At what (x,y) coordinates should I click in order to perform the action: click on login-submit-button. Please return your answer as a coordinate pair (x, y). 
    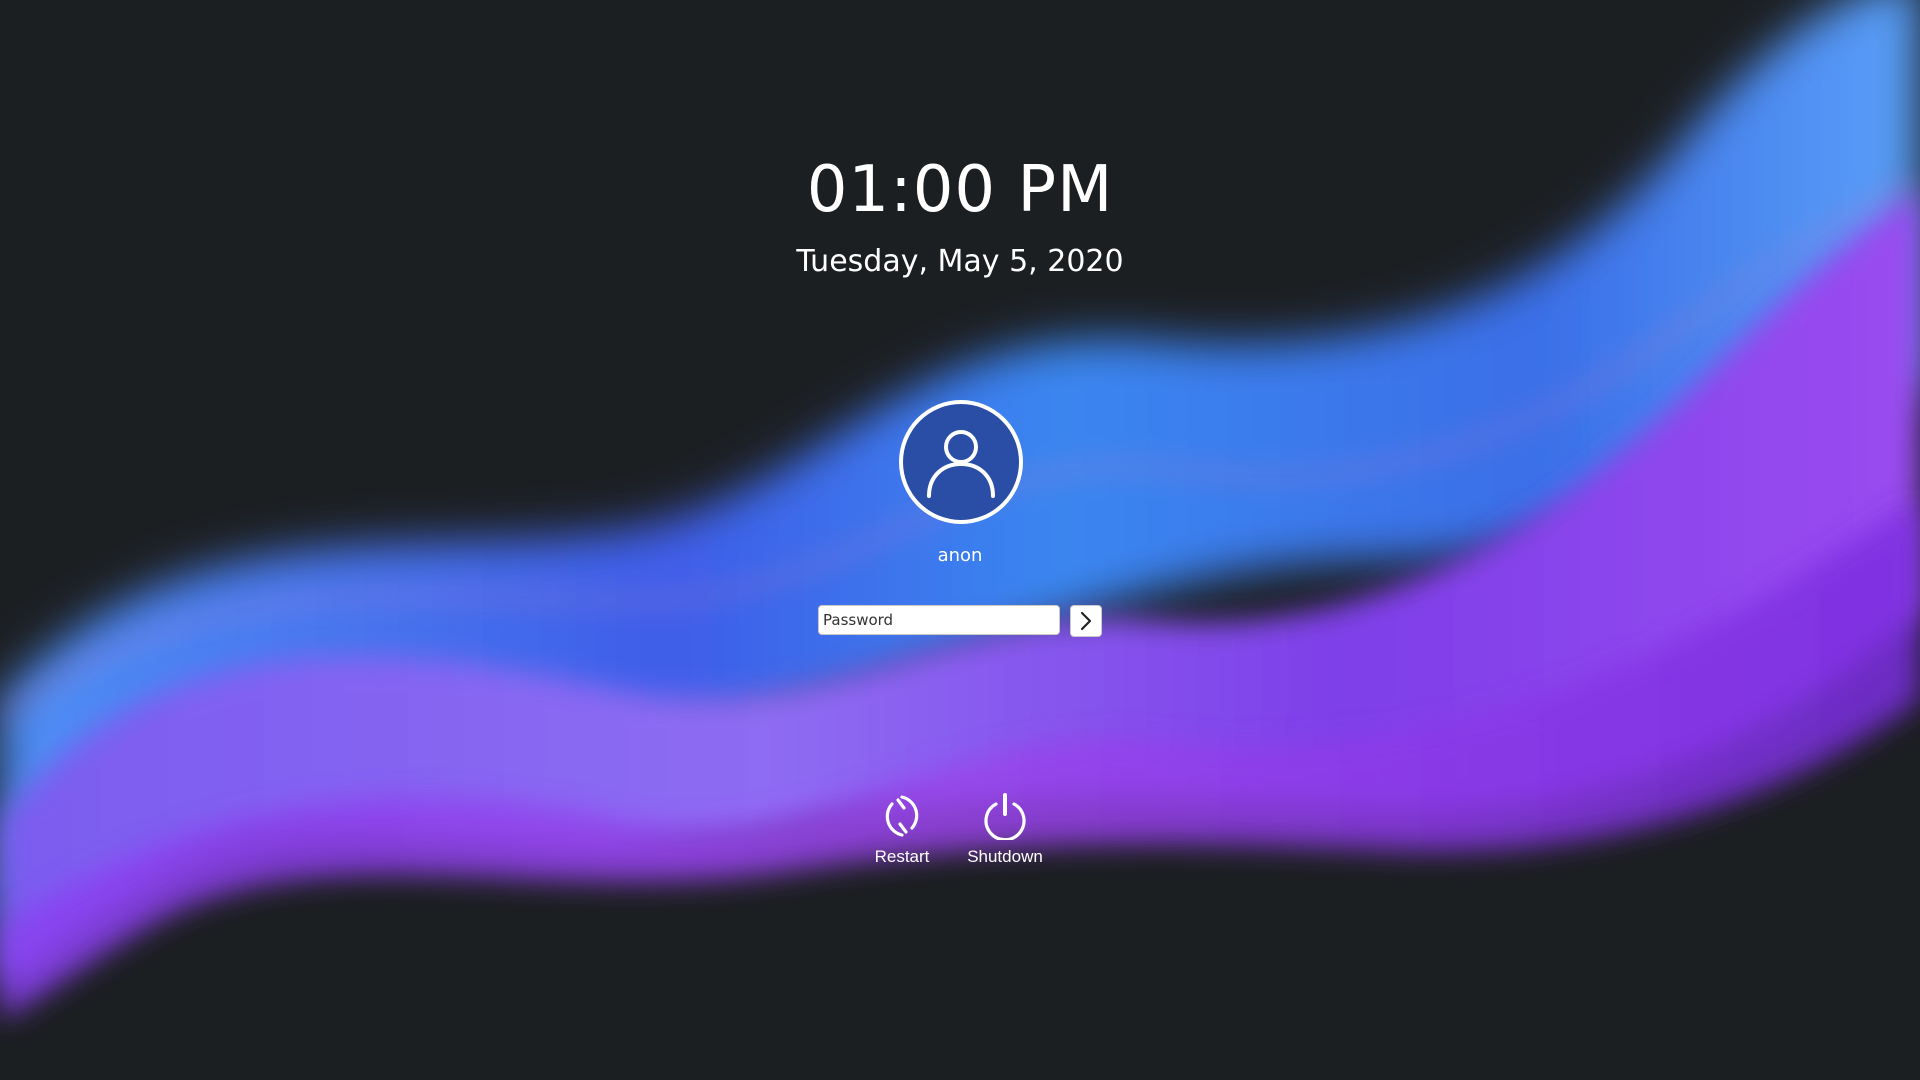
    Looking at the image, I should click on (1086, 621).